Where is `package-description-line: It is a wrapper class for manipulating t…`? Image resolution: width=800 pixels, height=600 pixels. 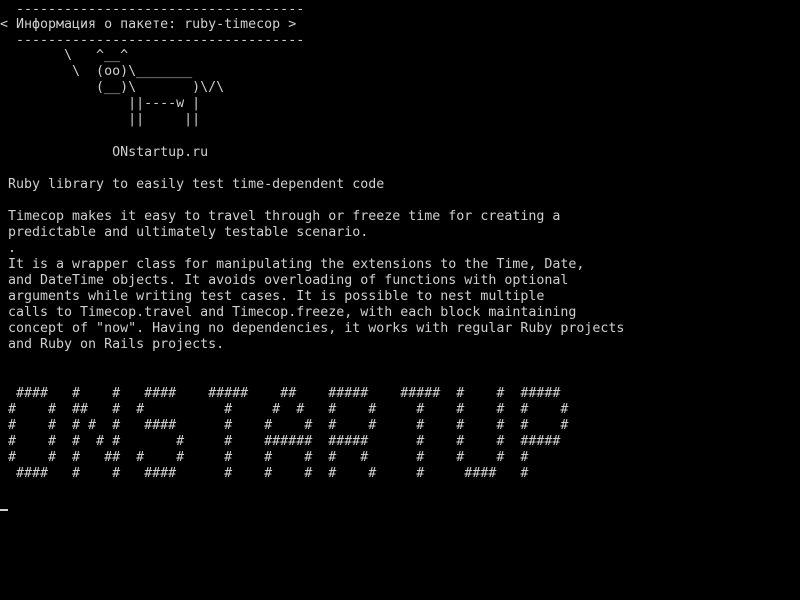 package-description-line: It is a wrapper class for manipulating t… is located at coordinates (296, 264).